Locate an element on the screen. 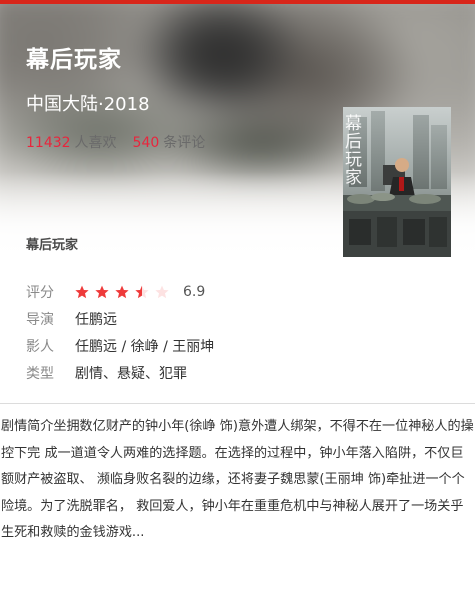 This screenshot has height=595, width=475. cast-value: 任鹏远 / 徐峥 / 王丽坤 is located at coordinates (144, 346).